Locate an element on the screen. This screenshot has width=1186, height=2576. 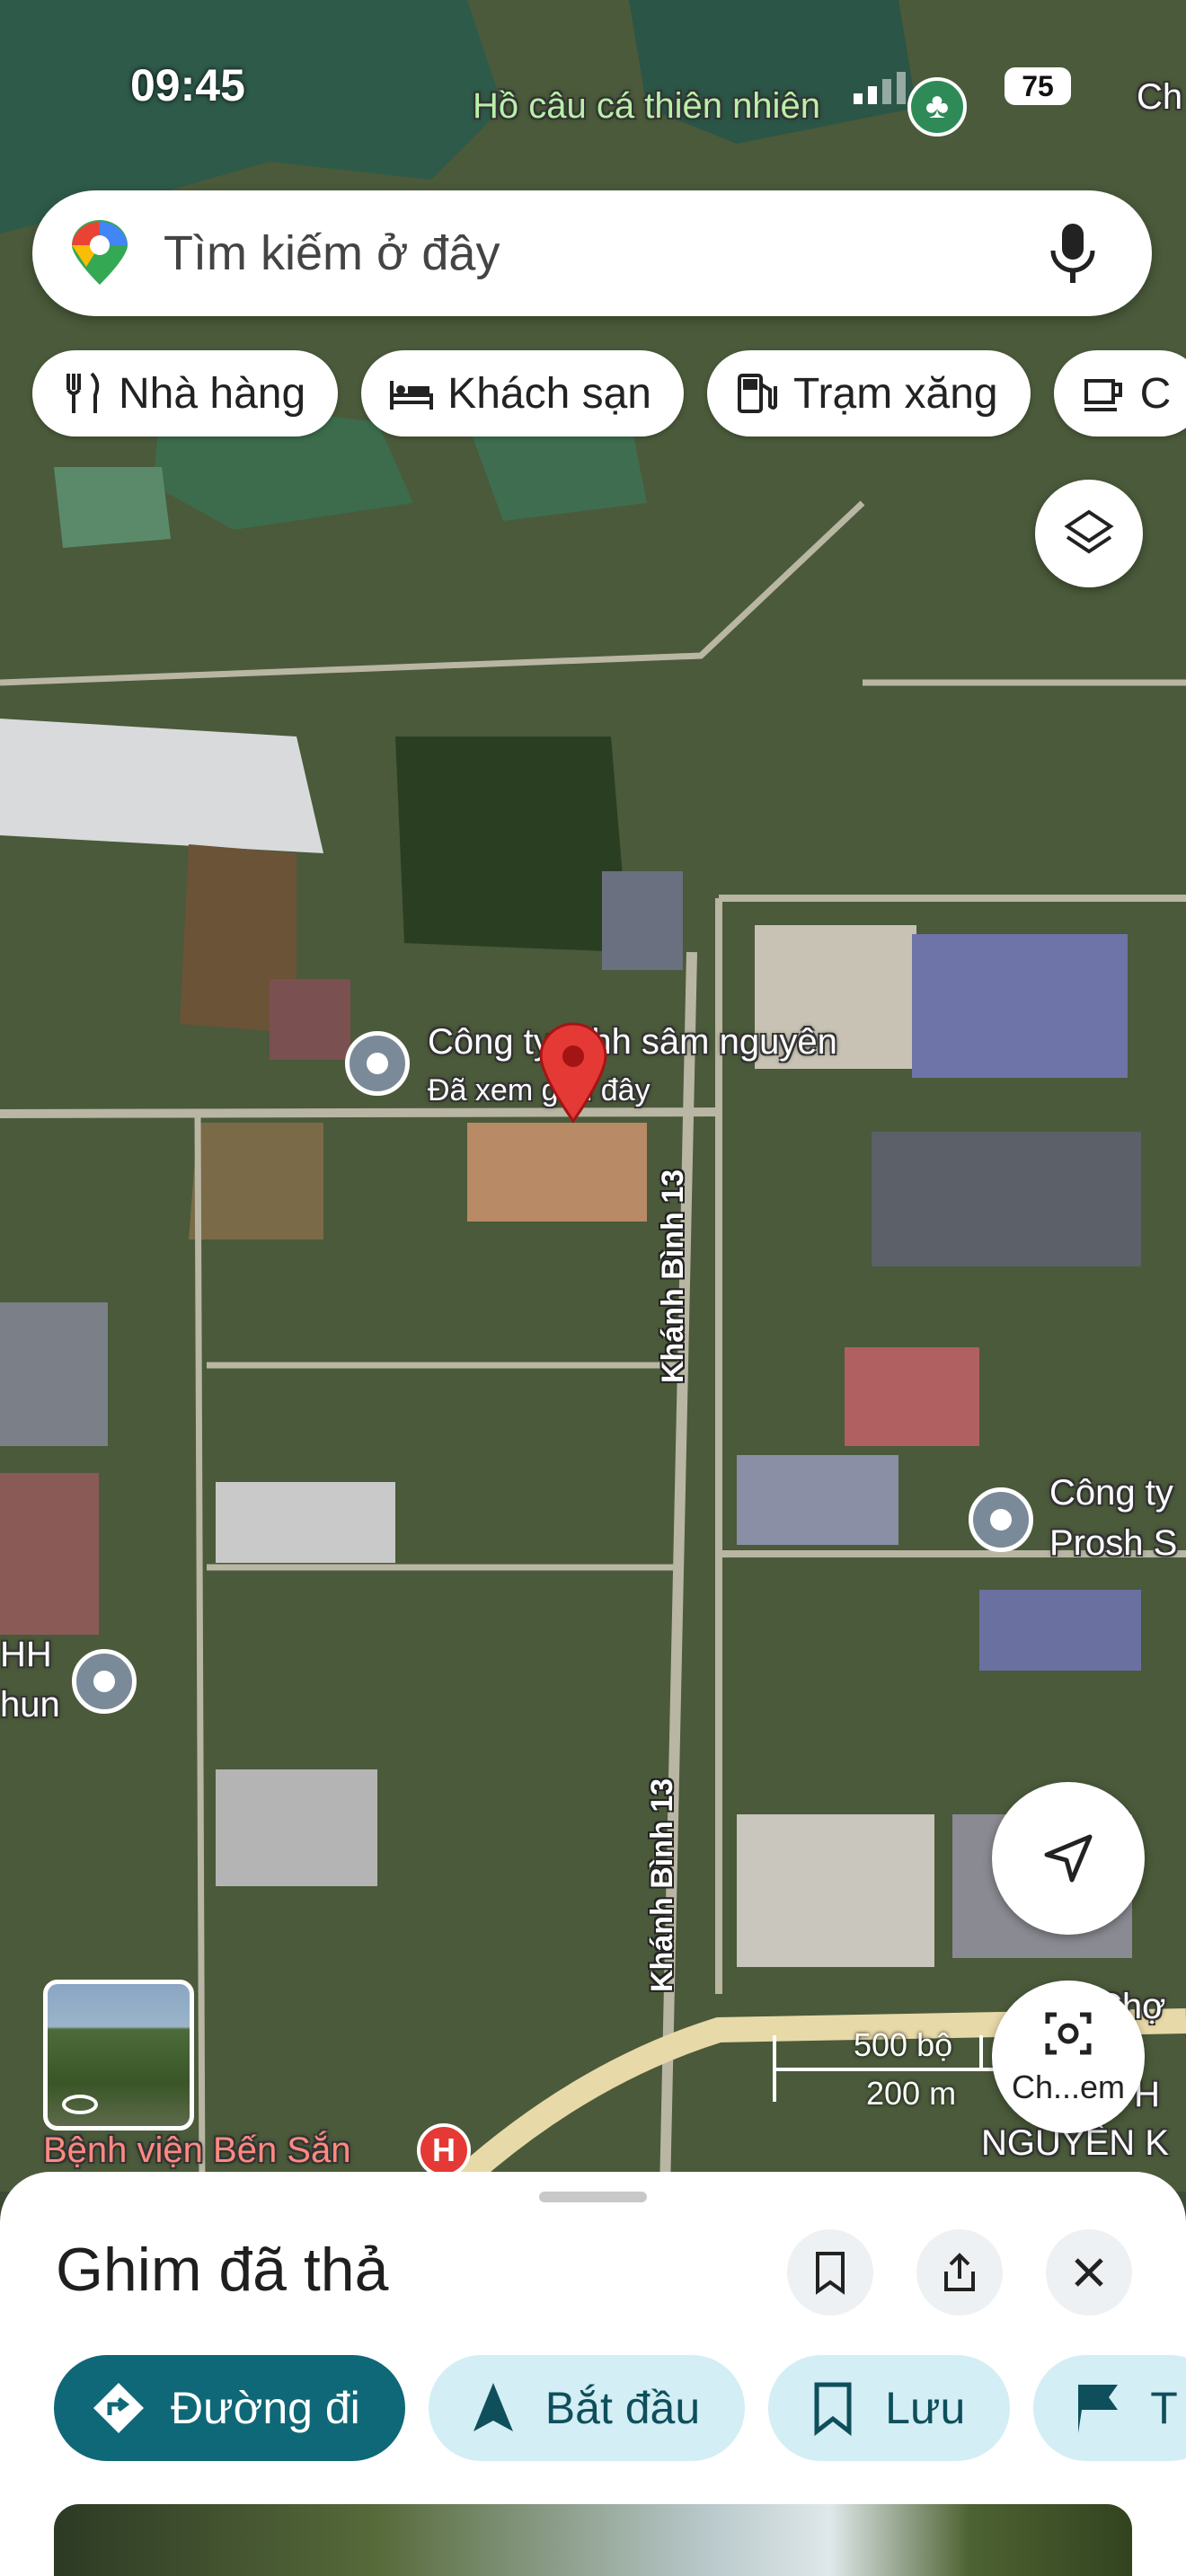
mic-icon is located at coordinates (1073, 253).